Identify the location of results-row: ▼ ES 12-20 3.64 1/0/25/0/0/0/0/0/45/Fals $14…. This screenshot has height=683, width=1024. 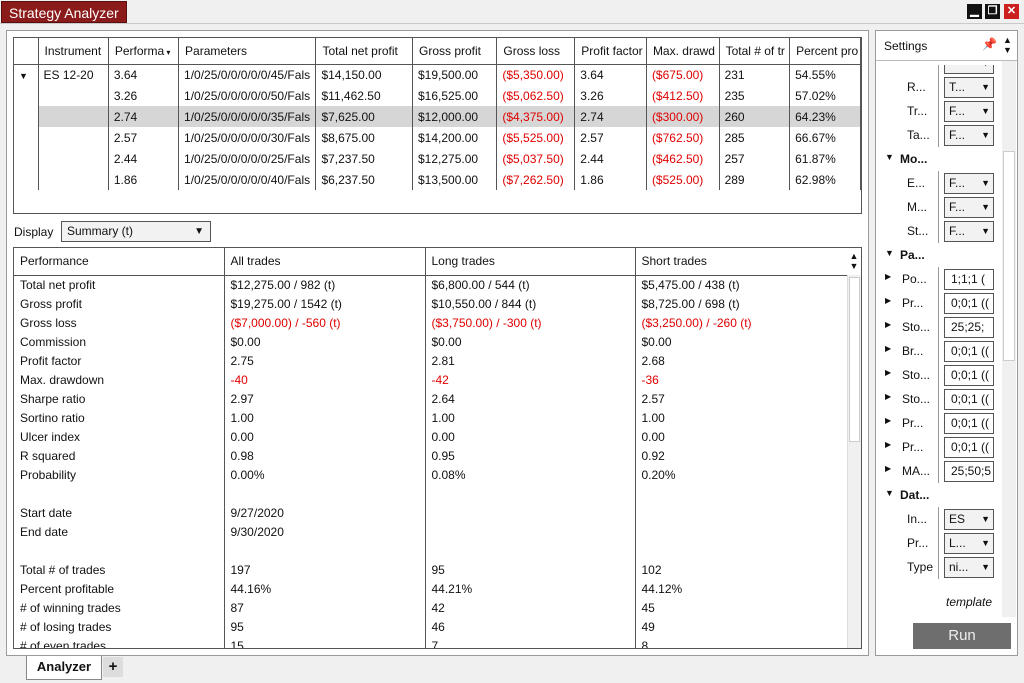
(437, 74).